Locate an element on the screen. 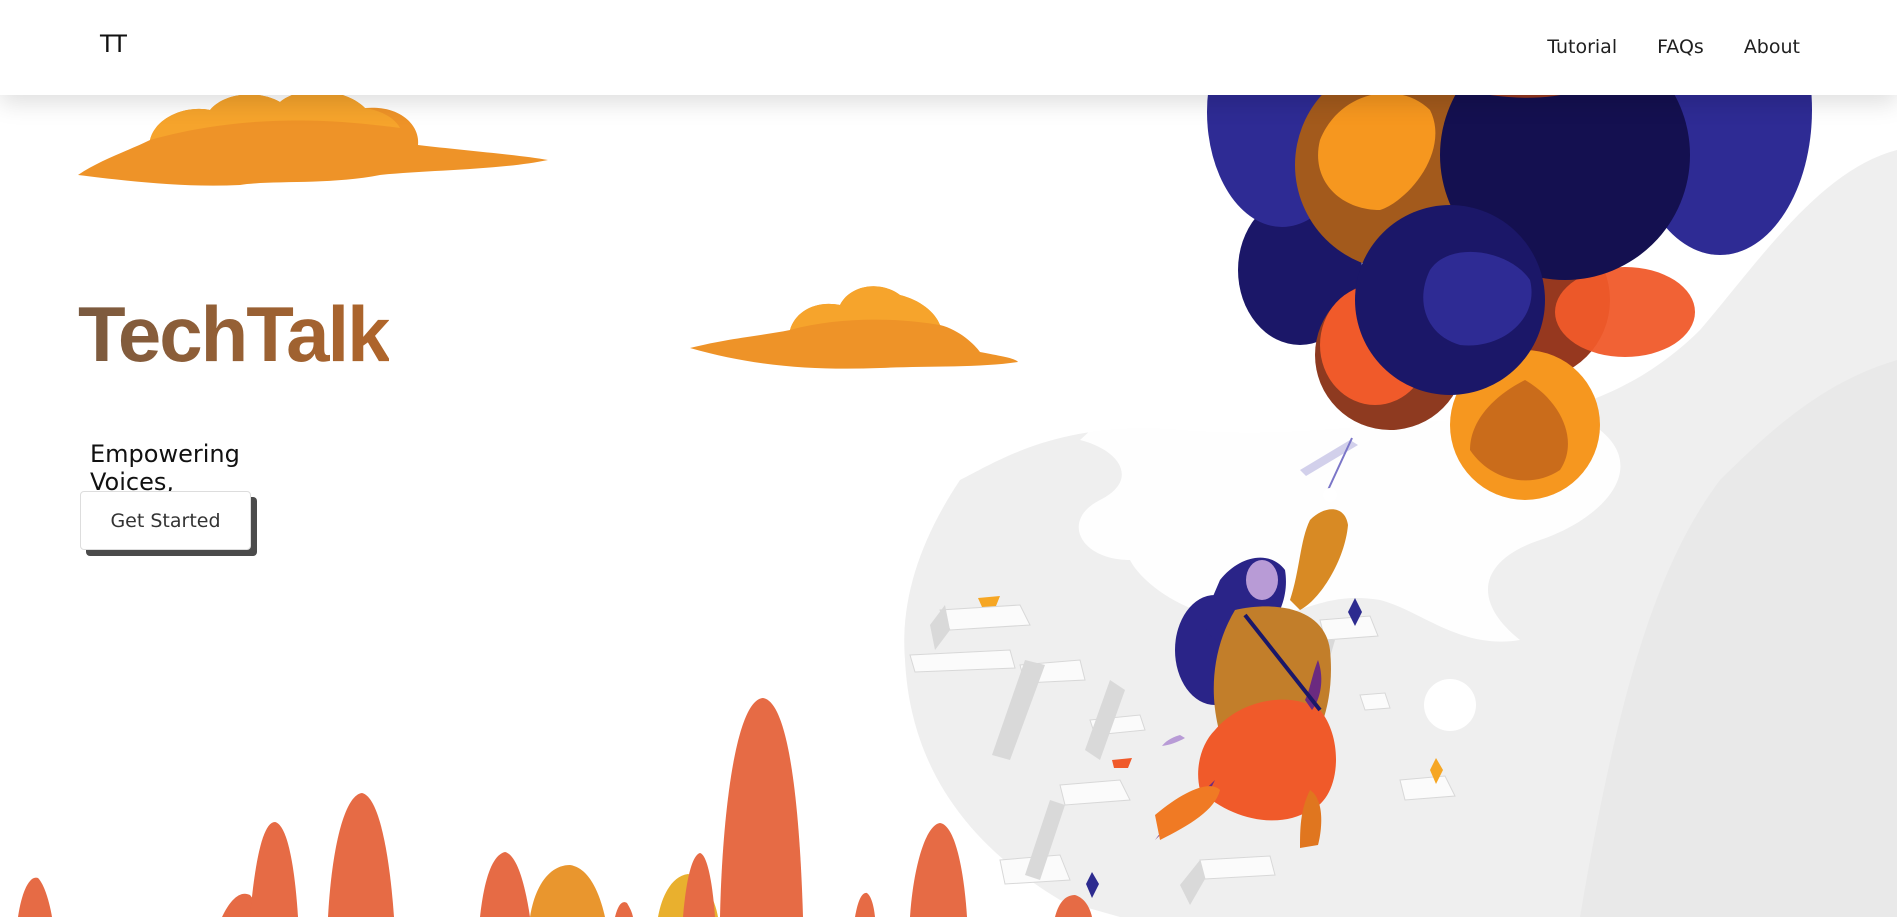 The width and height of the screenshot is (1897, 917). get-started-button: Get Started is located at coordinates (165, 520).